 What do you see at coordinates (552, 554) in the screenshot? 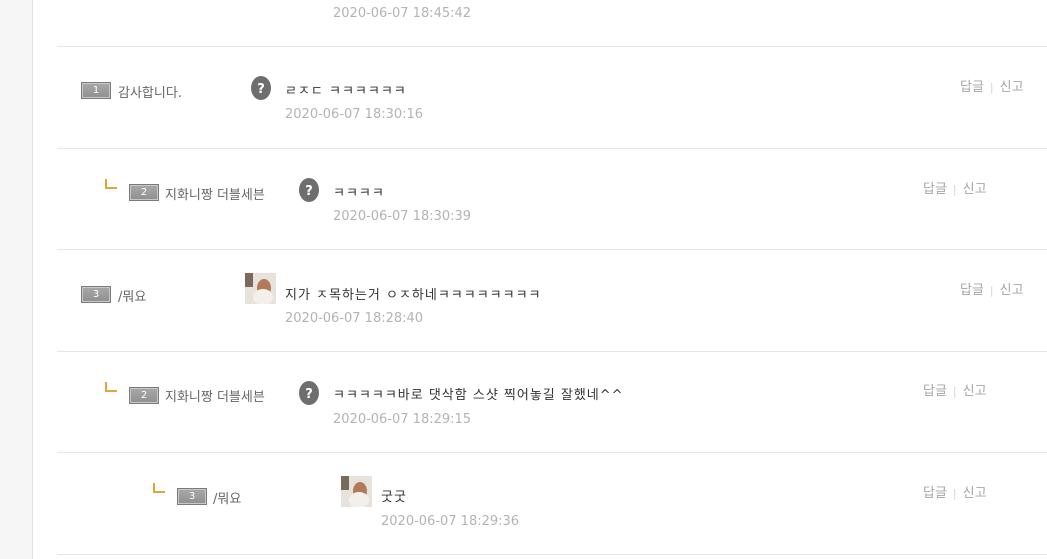
I see `divider` at bounding box center [552, 554].